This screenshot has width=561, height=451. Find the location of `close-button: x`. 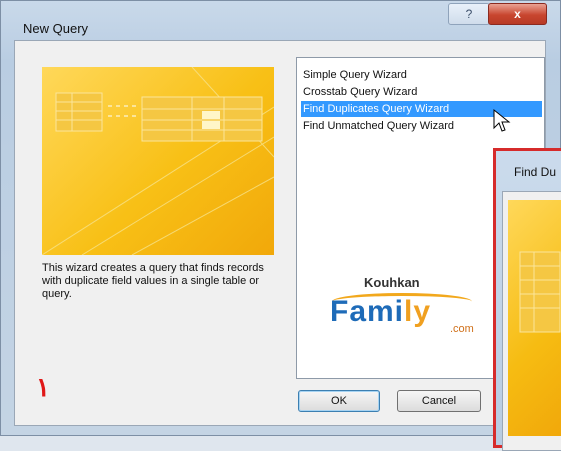

close-button: x is located at coordinates (517, 14).